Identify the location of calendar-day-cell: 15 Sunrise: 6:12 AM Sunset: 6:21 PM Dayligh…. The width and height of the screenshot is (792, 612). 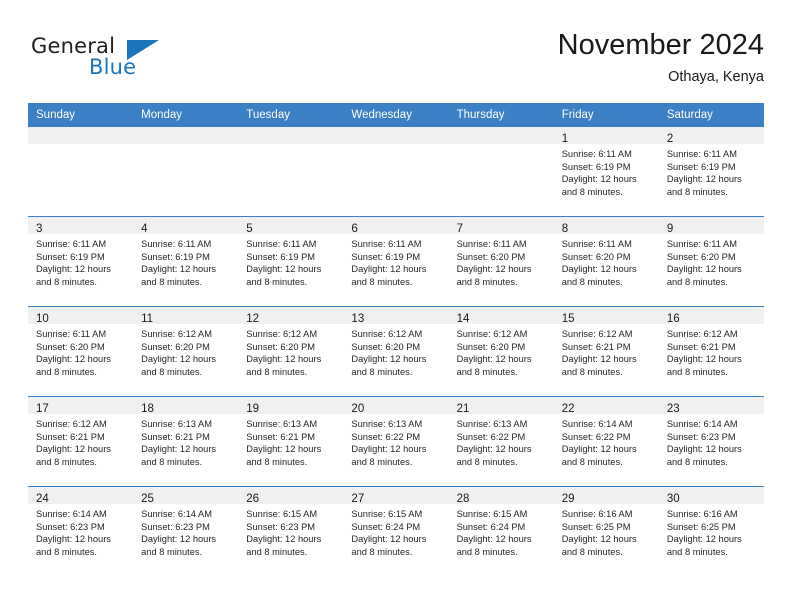
(606, 351).